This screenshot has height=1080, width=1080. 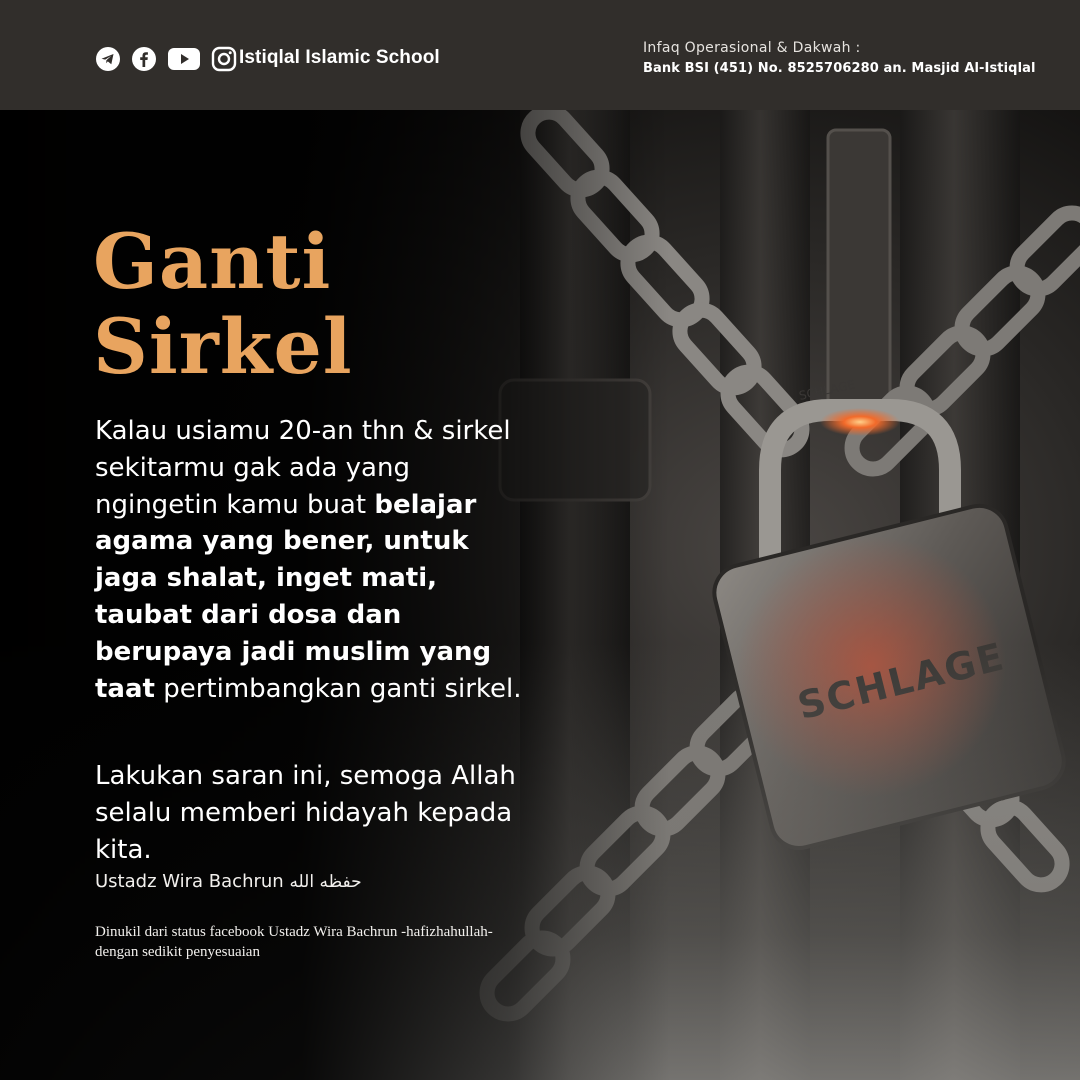 I want to click on title-line-2: Sirkel, so click(x=223, y=346).